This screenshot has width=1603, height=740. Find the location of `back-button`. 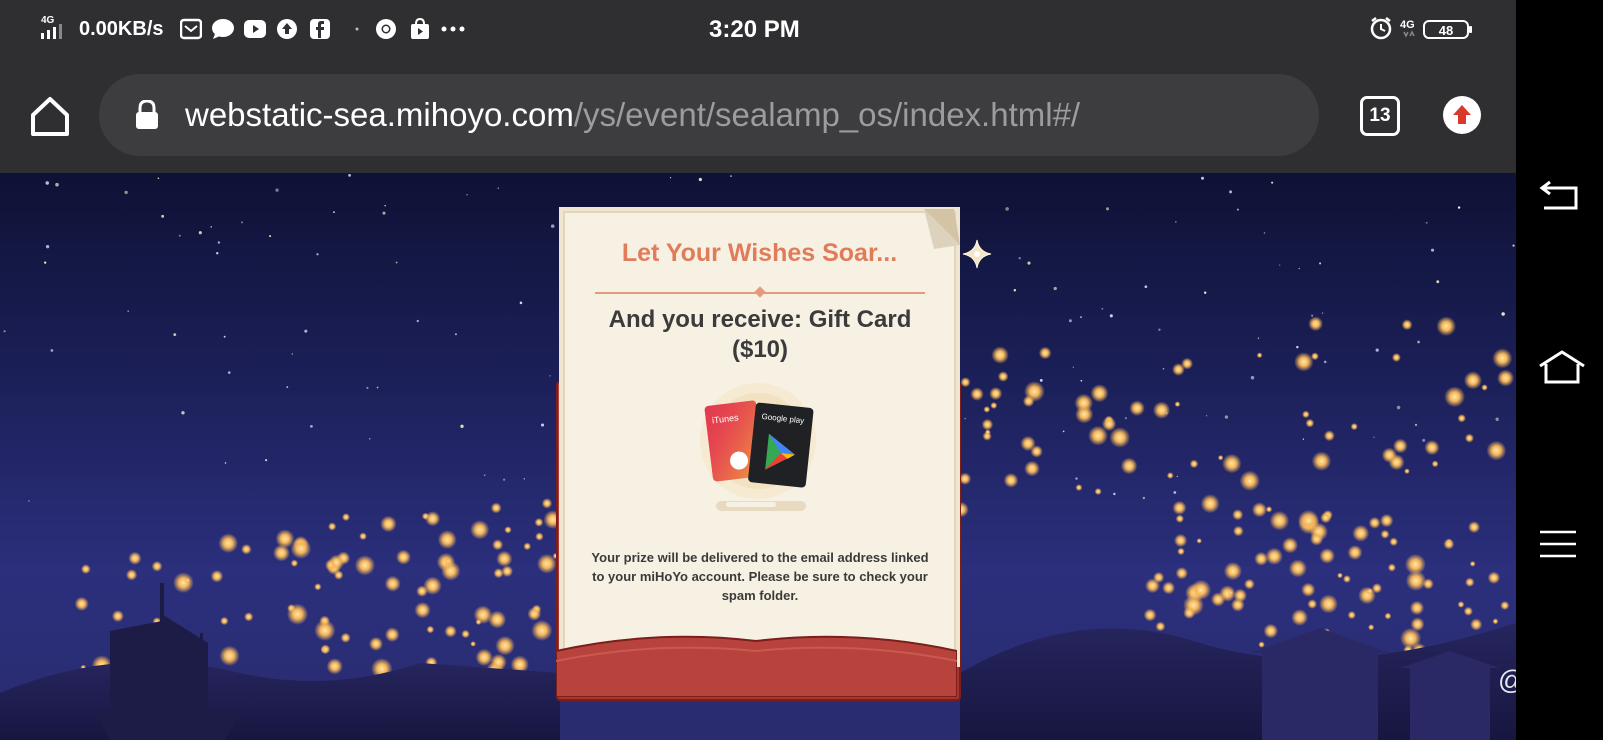

back-button is located at coordinates (1560, 197).